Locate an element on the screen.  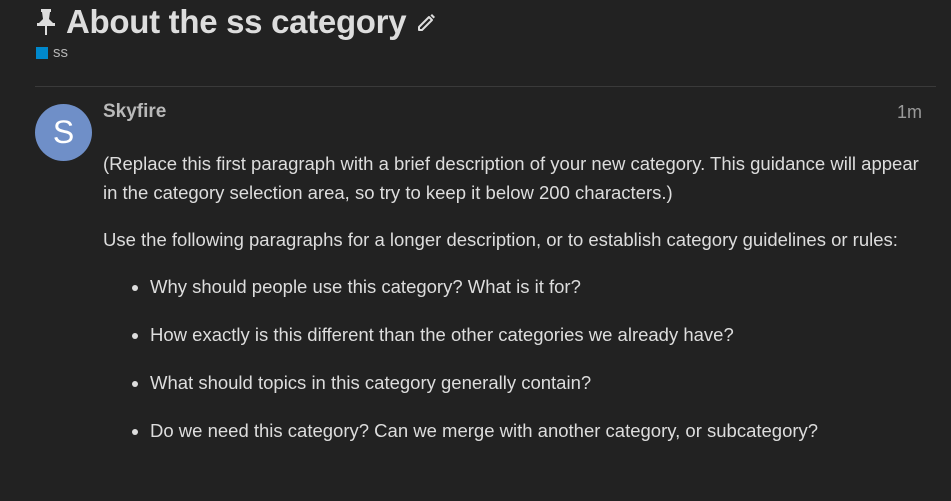
pin-icon is located at coordinates (46, 22).